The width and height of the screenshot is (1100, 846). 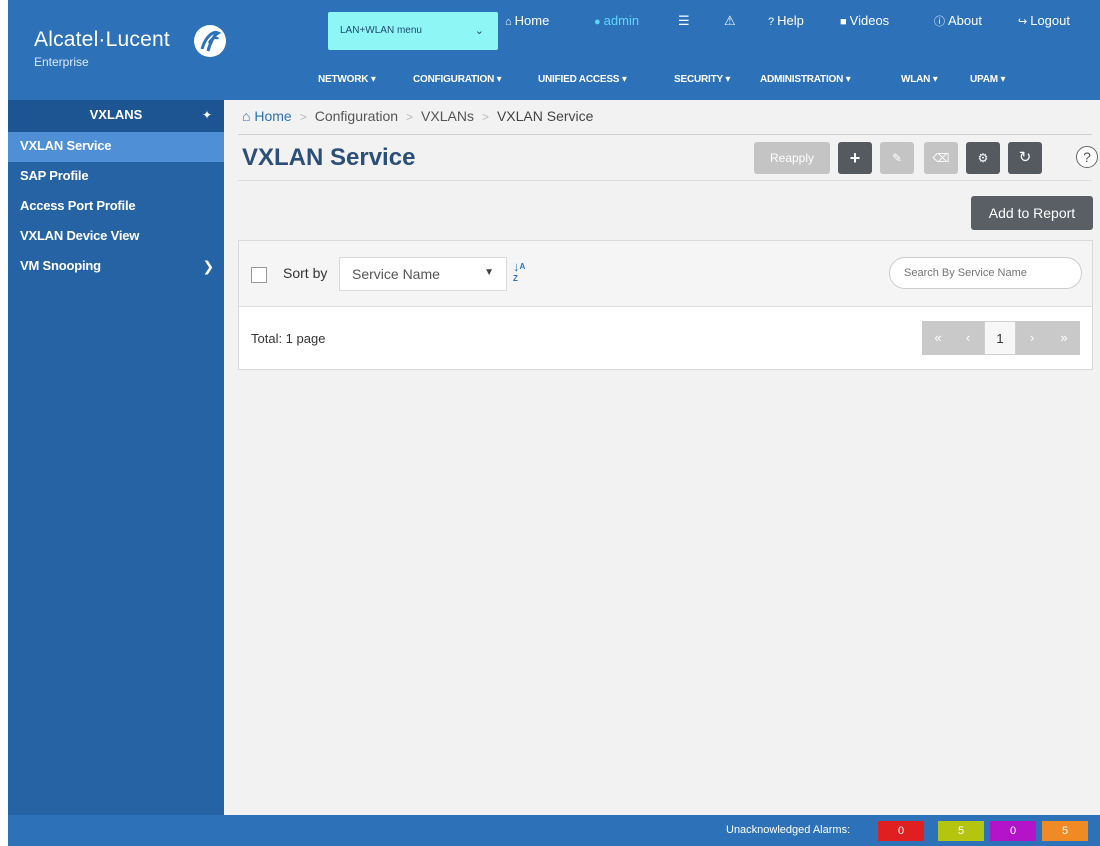 What do you see at coordinates (1000, 338) in the screenshot?
I see `current-page: 1` at bounding box center [1000, 338].